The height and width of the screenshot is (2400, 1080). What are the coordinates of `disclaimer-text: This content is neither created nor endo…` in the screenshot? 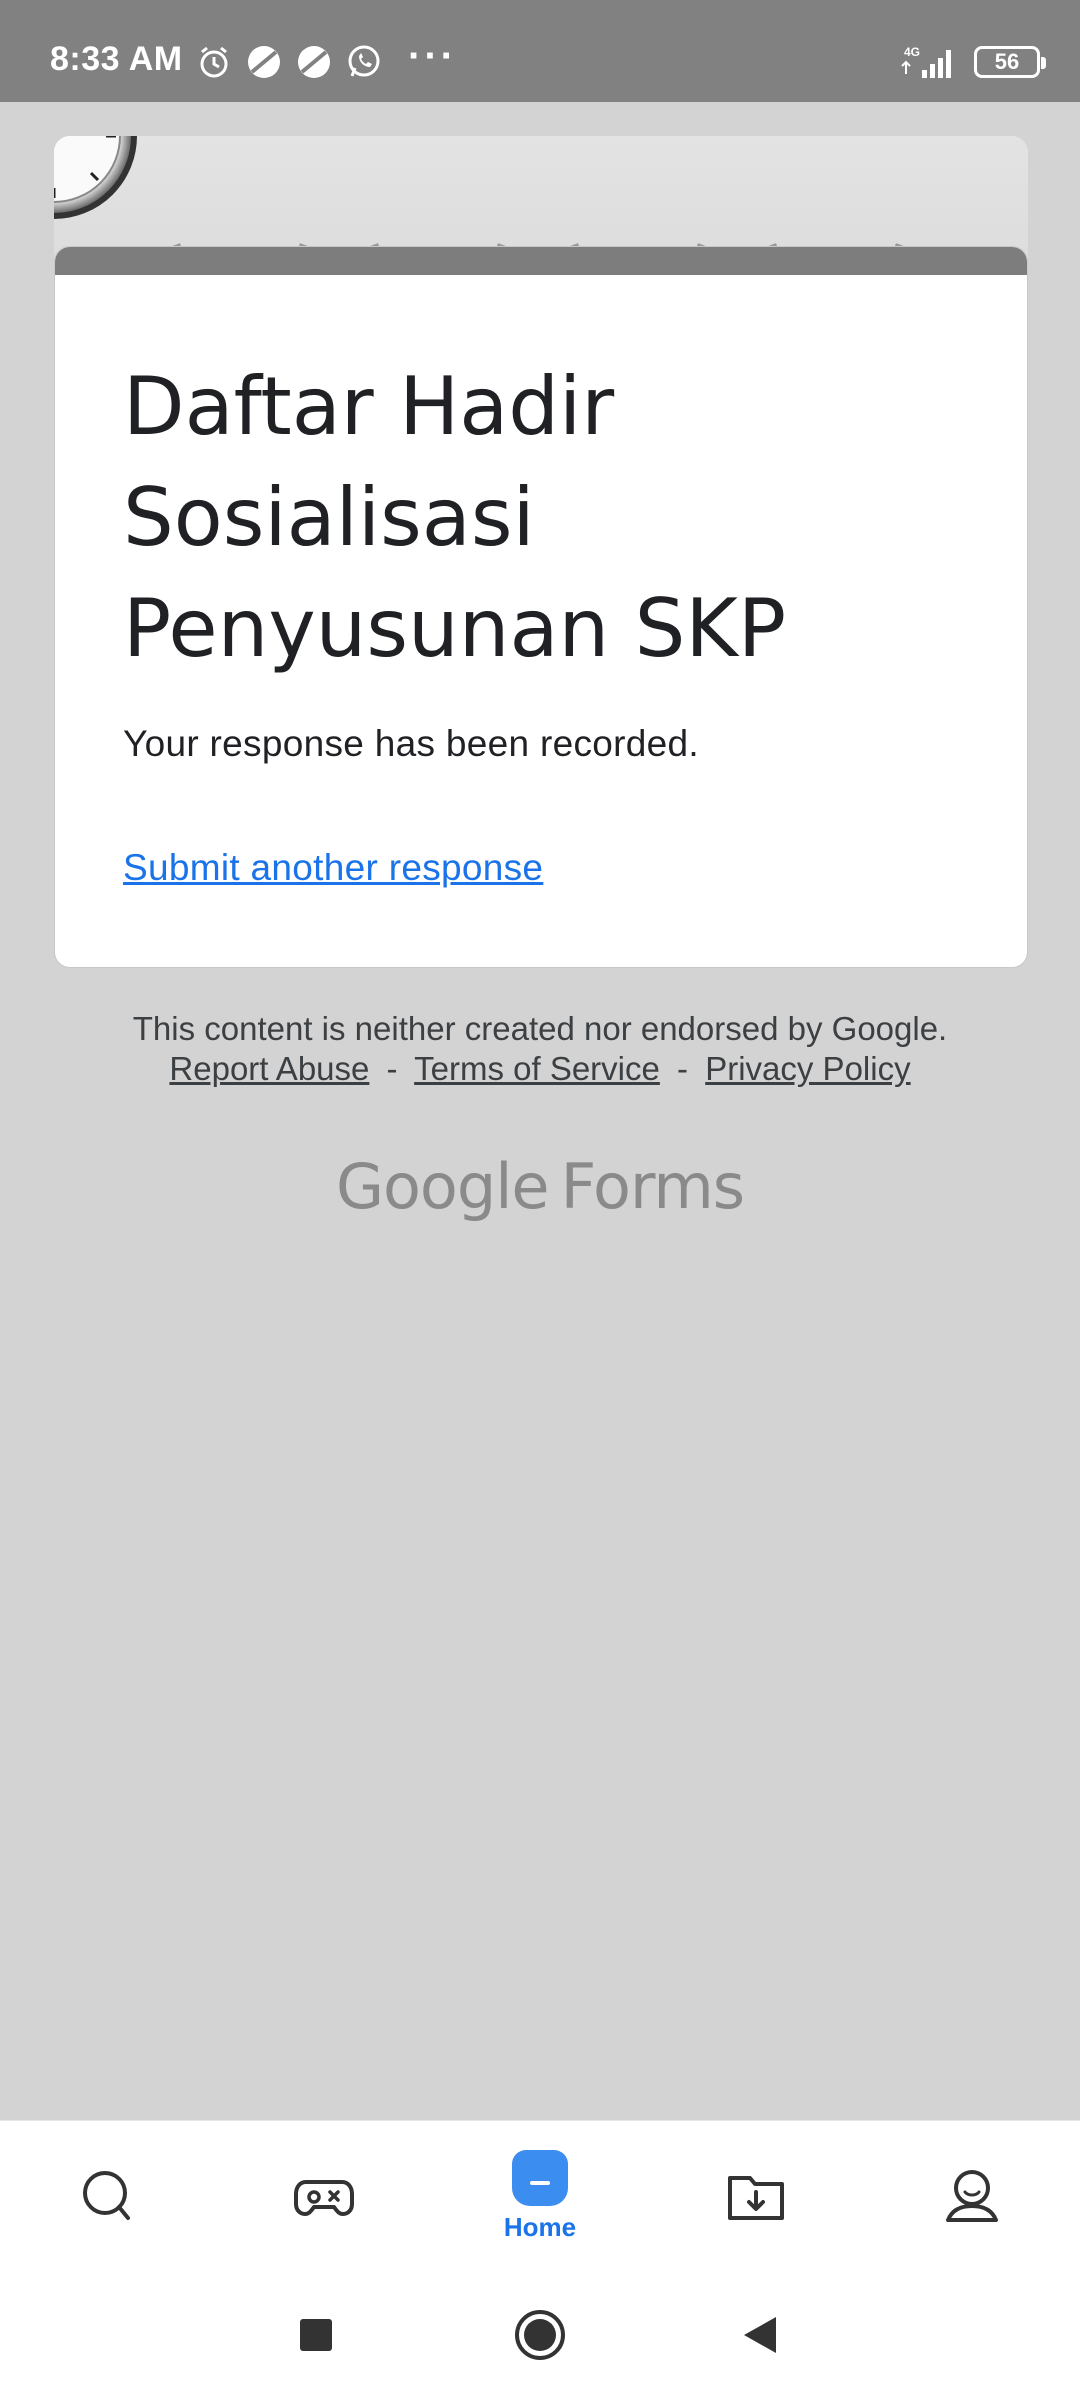 It's located at (540, 1028).